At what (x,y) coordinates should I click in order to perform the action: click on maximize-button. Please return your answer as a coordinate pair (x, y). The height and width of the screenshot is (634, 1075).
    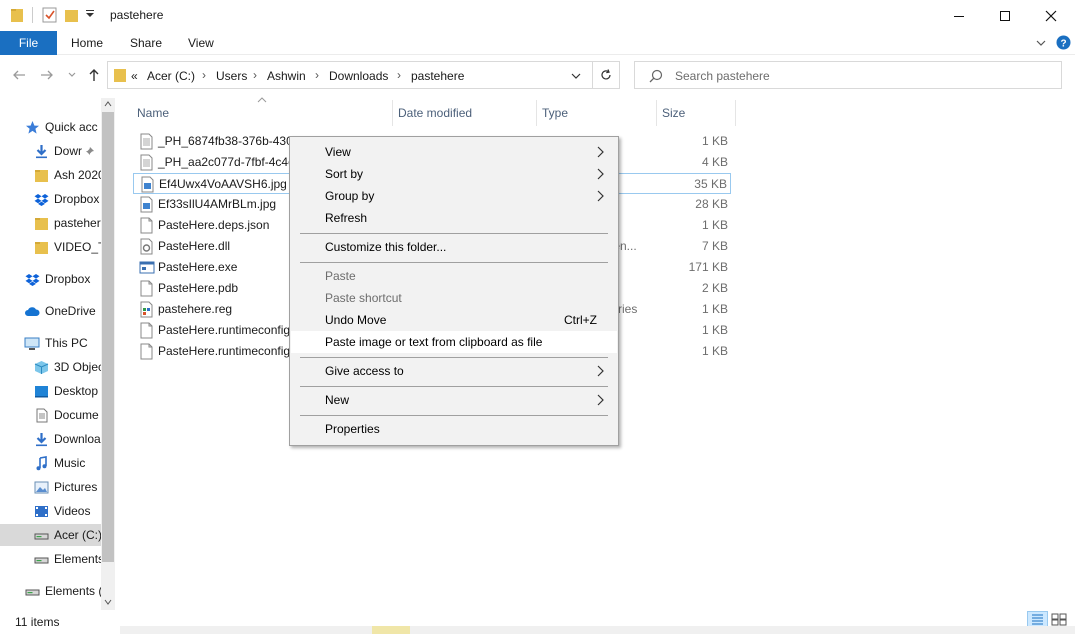
    Looking at the image, I should click on (1005, 15).